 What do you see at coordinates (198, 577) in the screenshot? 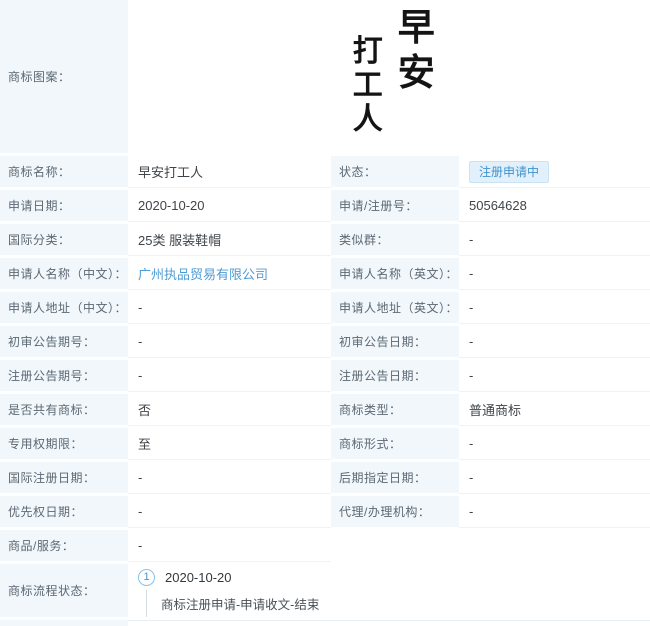
I see `flow-step-date: 2020-10-20` at bounding box center [198, 577].